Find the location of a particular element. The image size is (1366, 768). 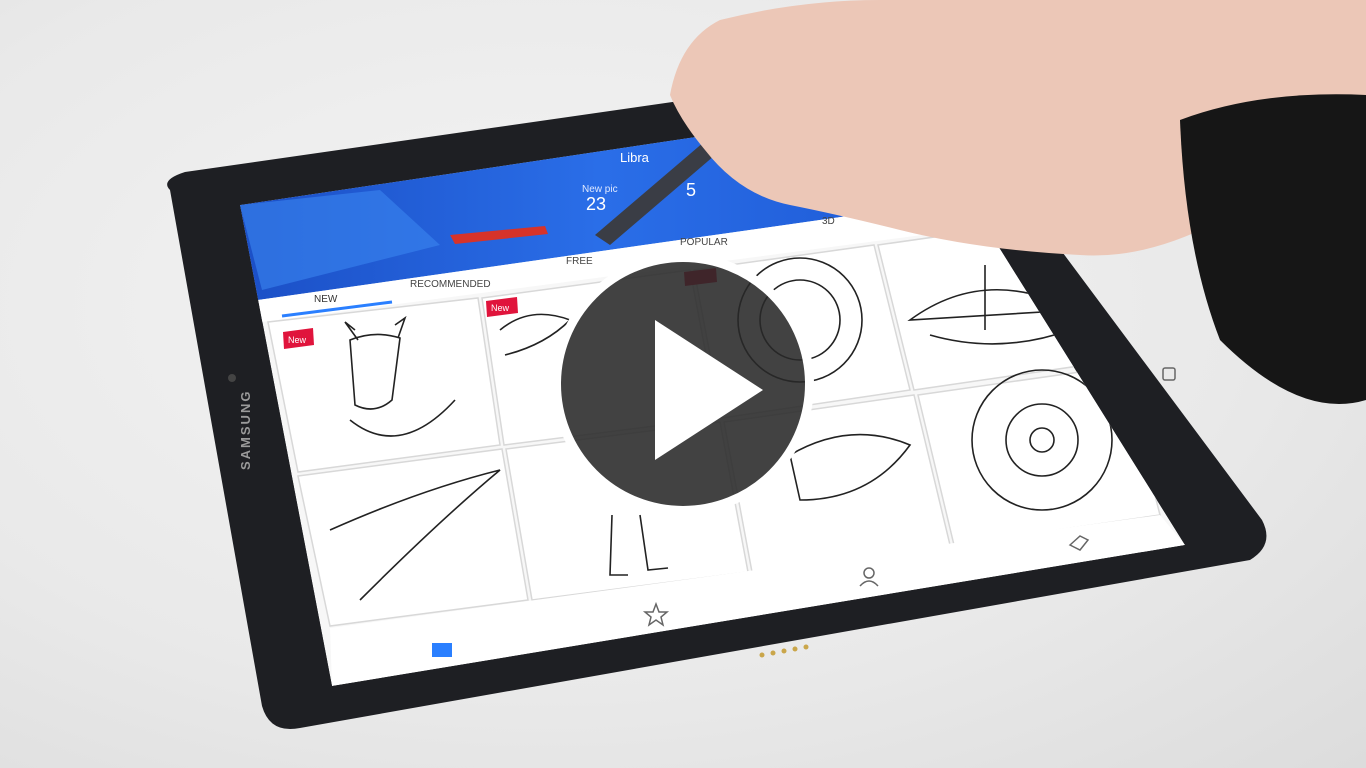

tab-new: NEW is located at coordinates (326, 299).